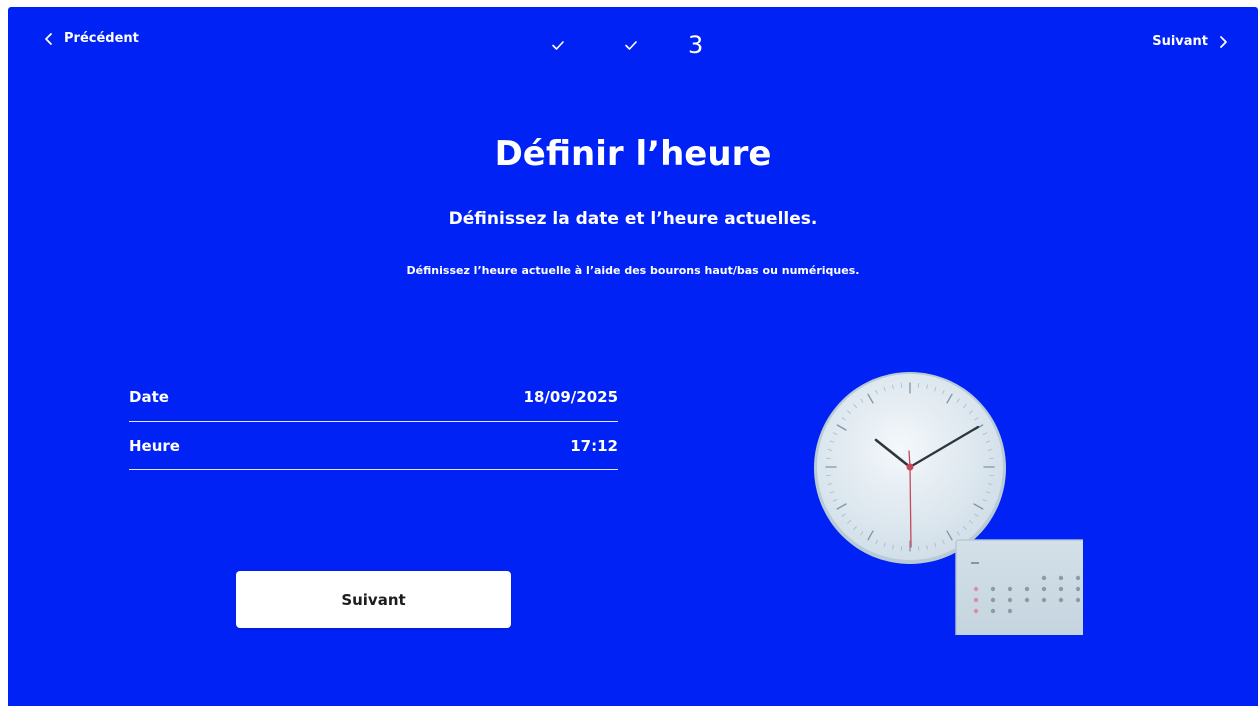 The height and width of the screenshot is (706, 1258). I want to click on date-time-fields: Date 18/09/2025 Heure 17:12, so click(373, 421).